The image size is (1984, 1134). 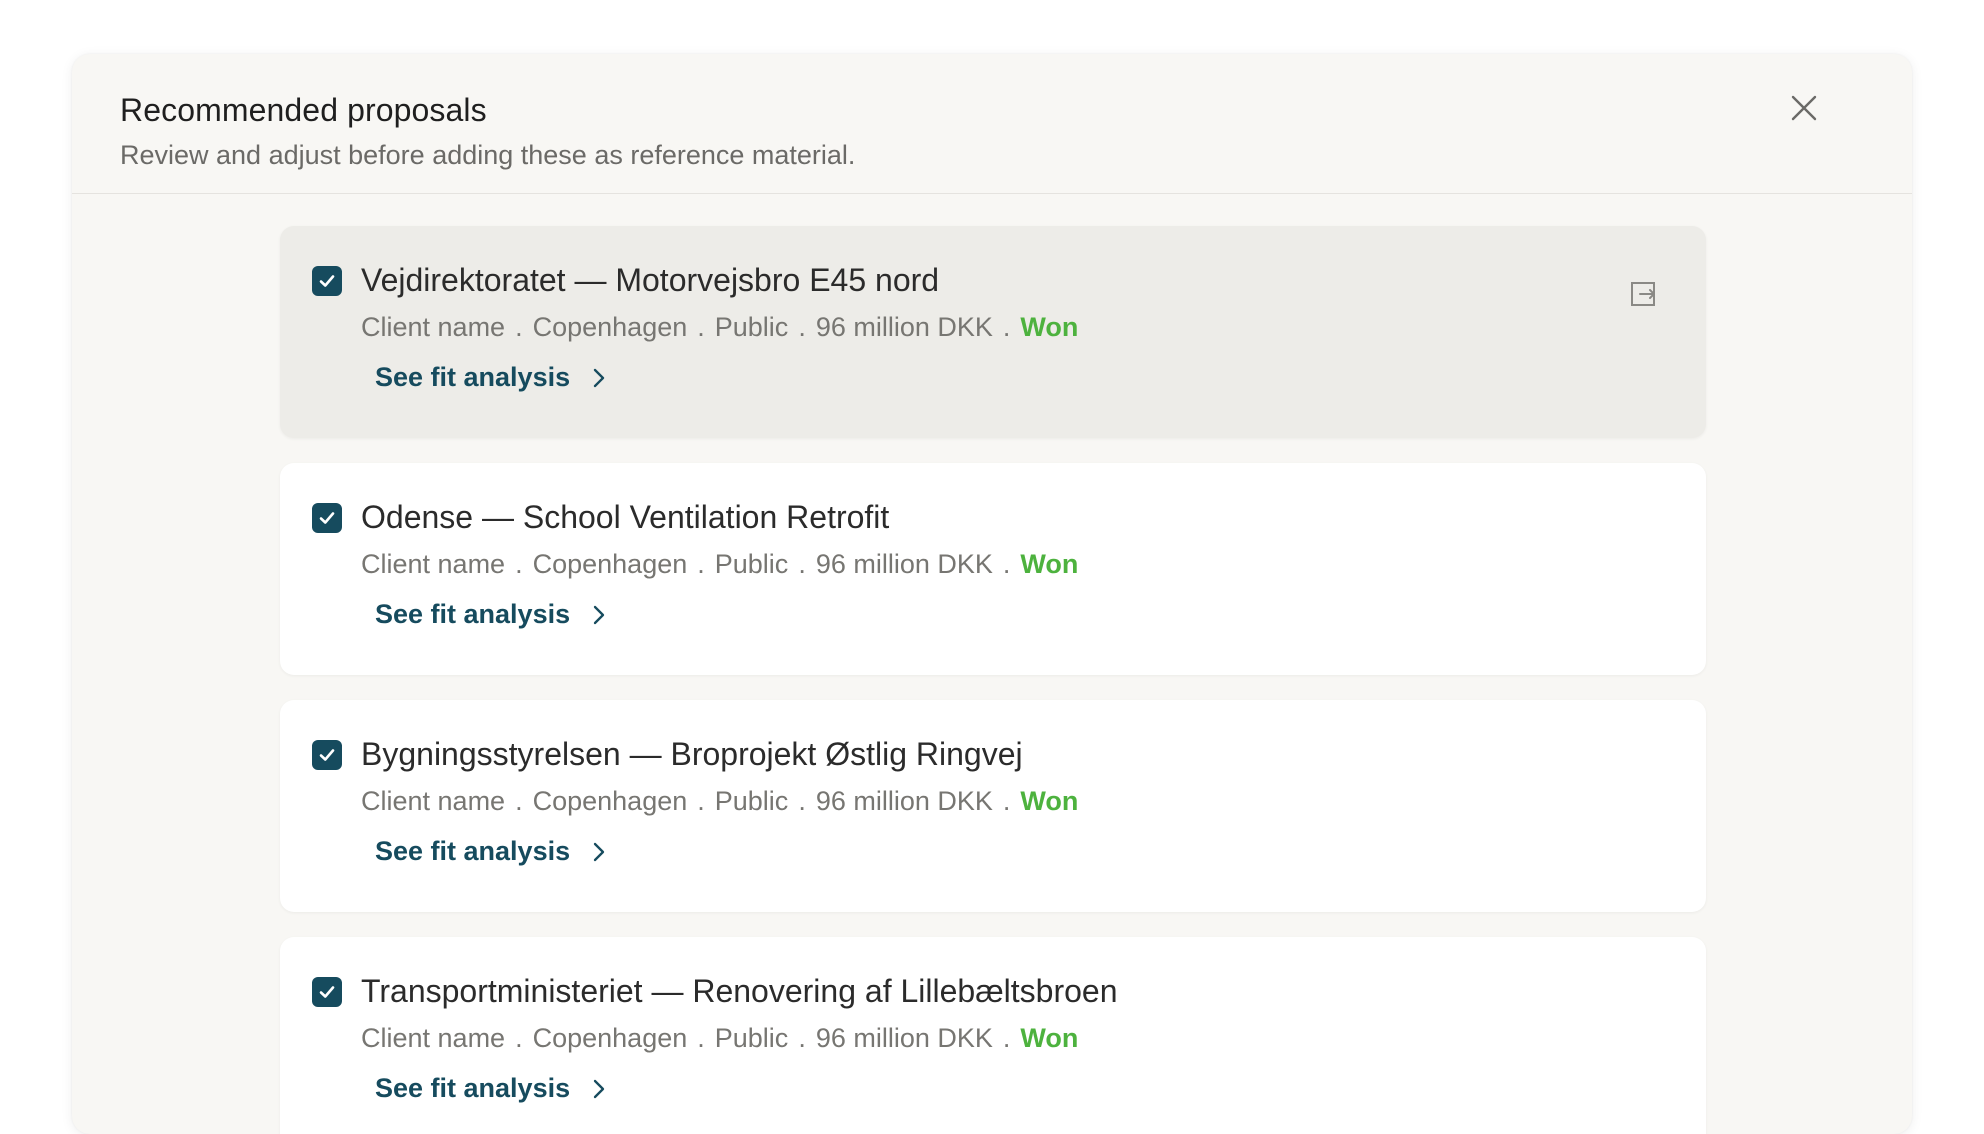 What do you see at coordinates (625, 517) in the screenshot?
I see `proposal-title: Odense — School Ventilation Retrofit` at bounding box center [625, 517].